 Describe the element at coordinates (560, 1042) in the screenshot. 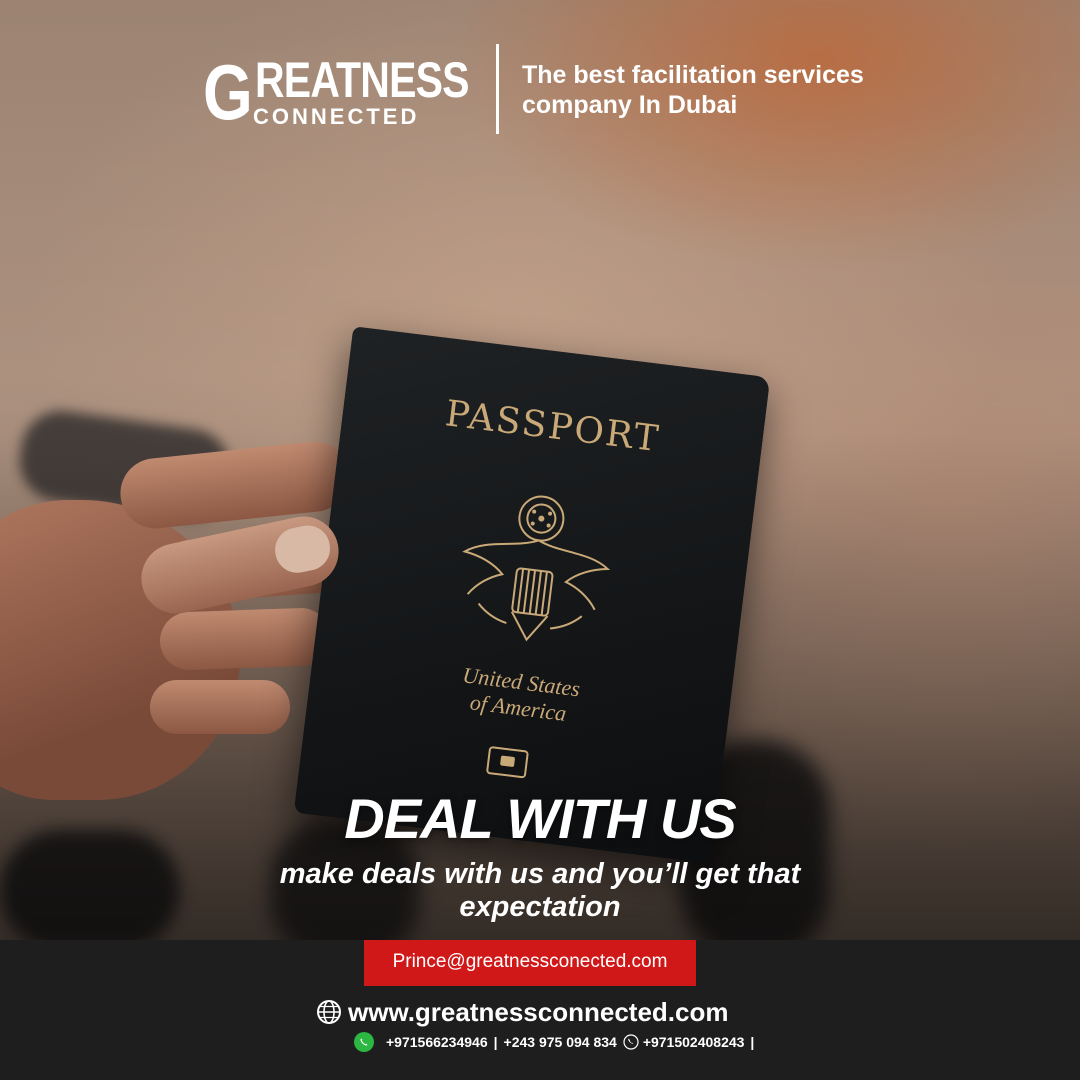

I see `phone-congo: +243 975 094 834` at that location.